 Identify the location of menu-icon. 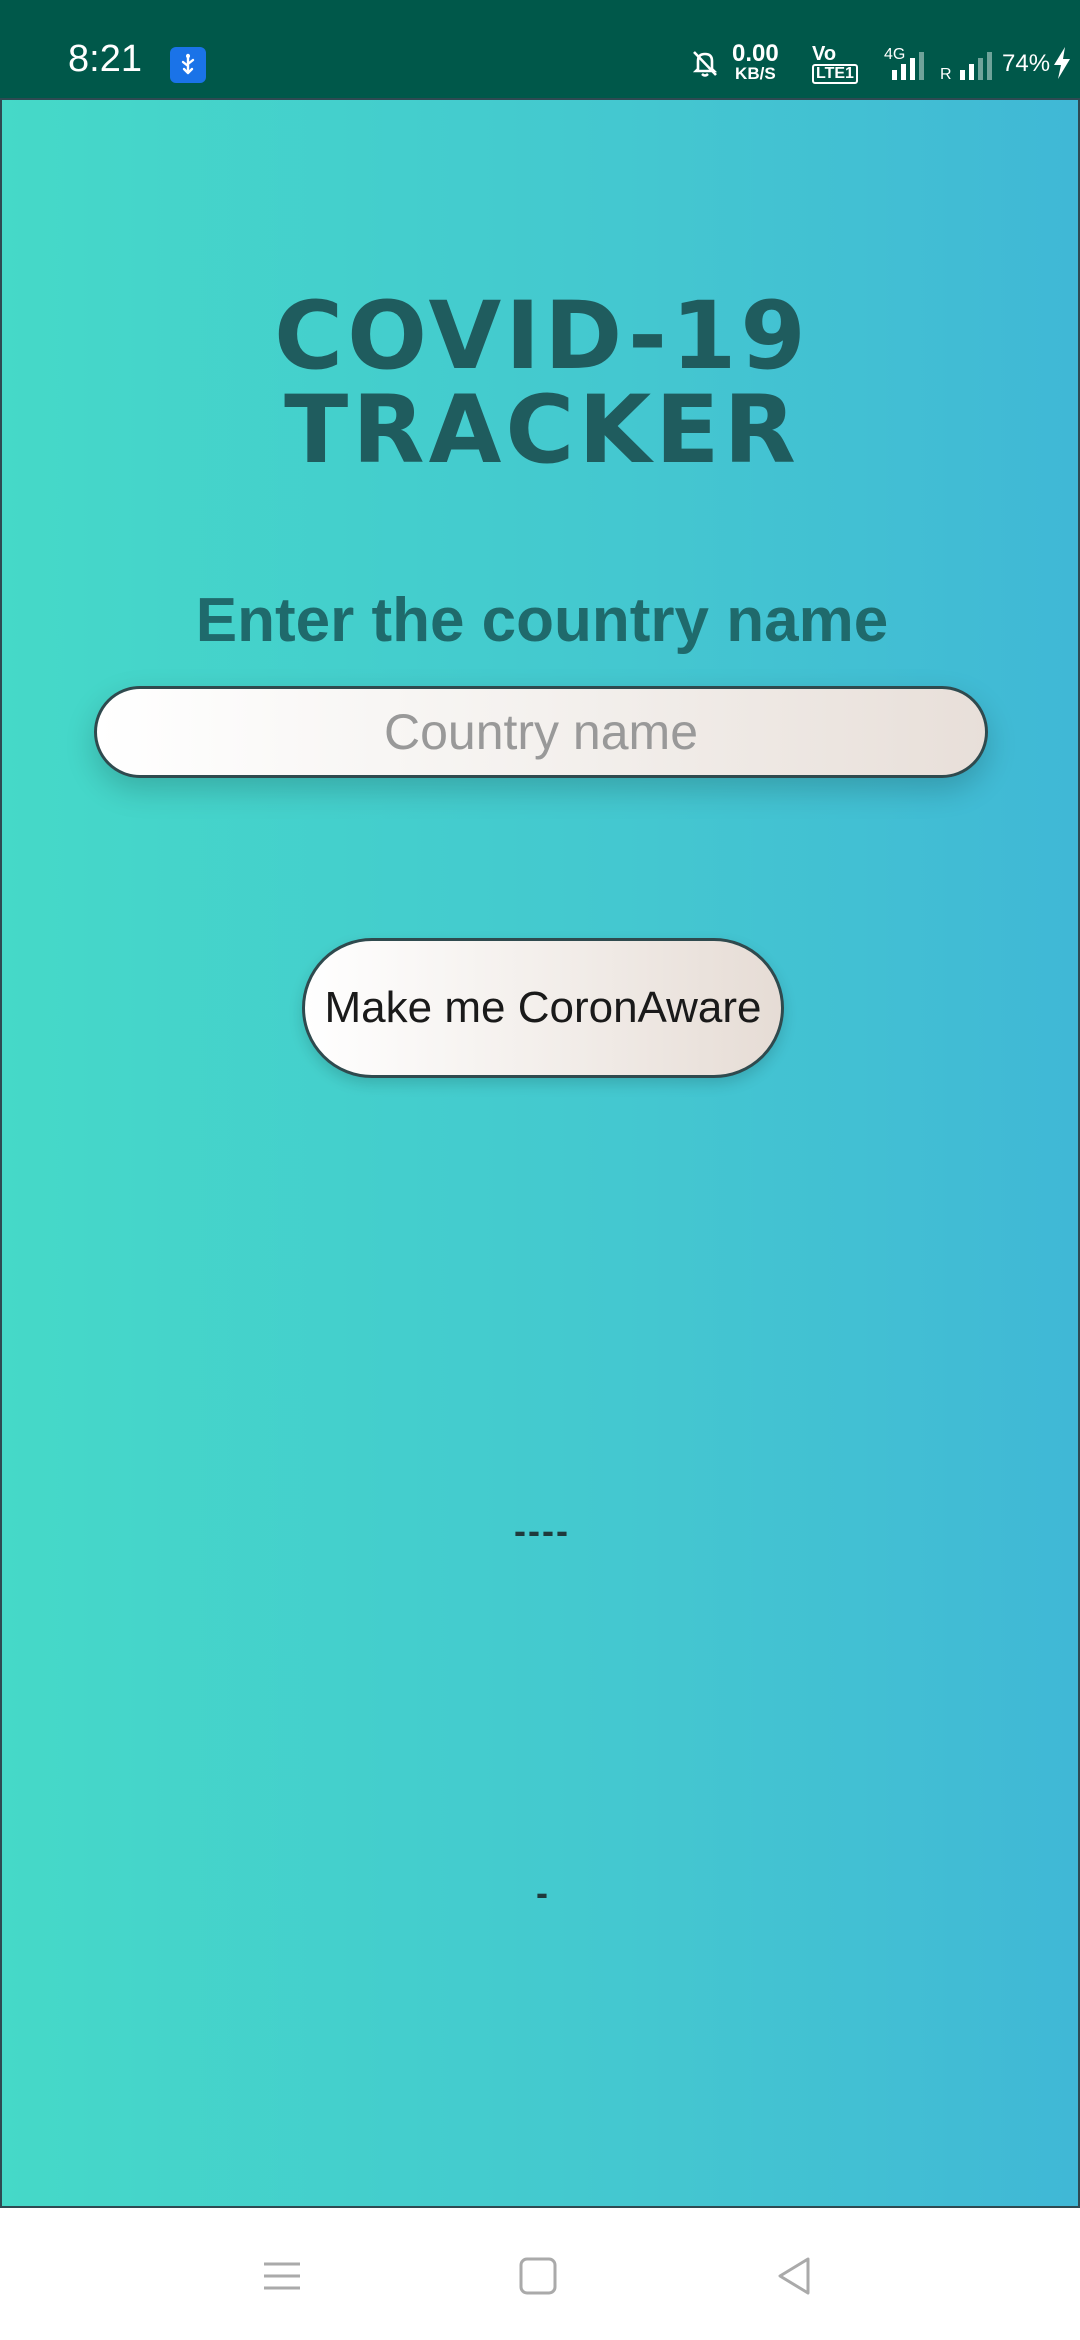
(282, 2278).